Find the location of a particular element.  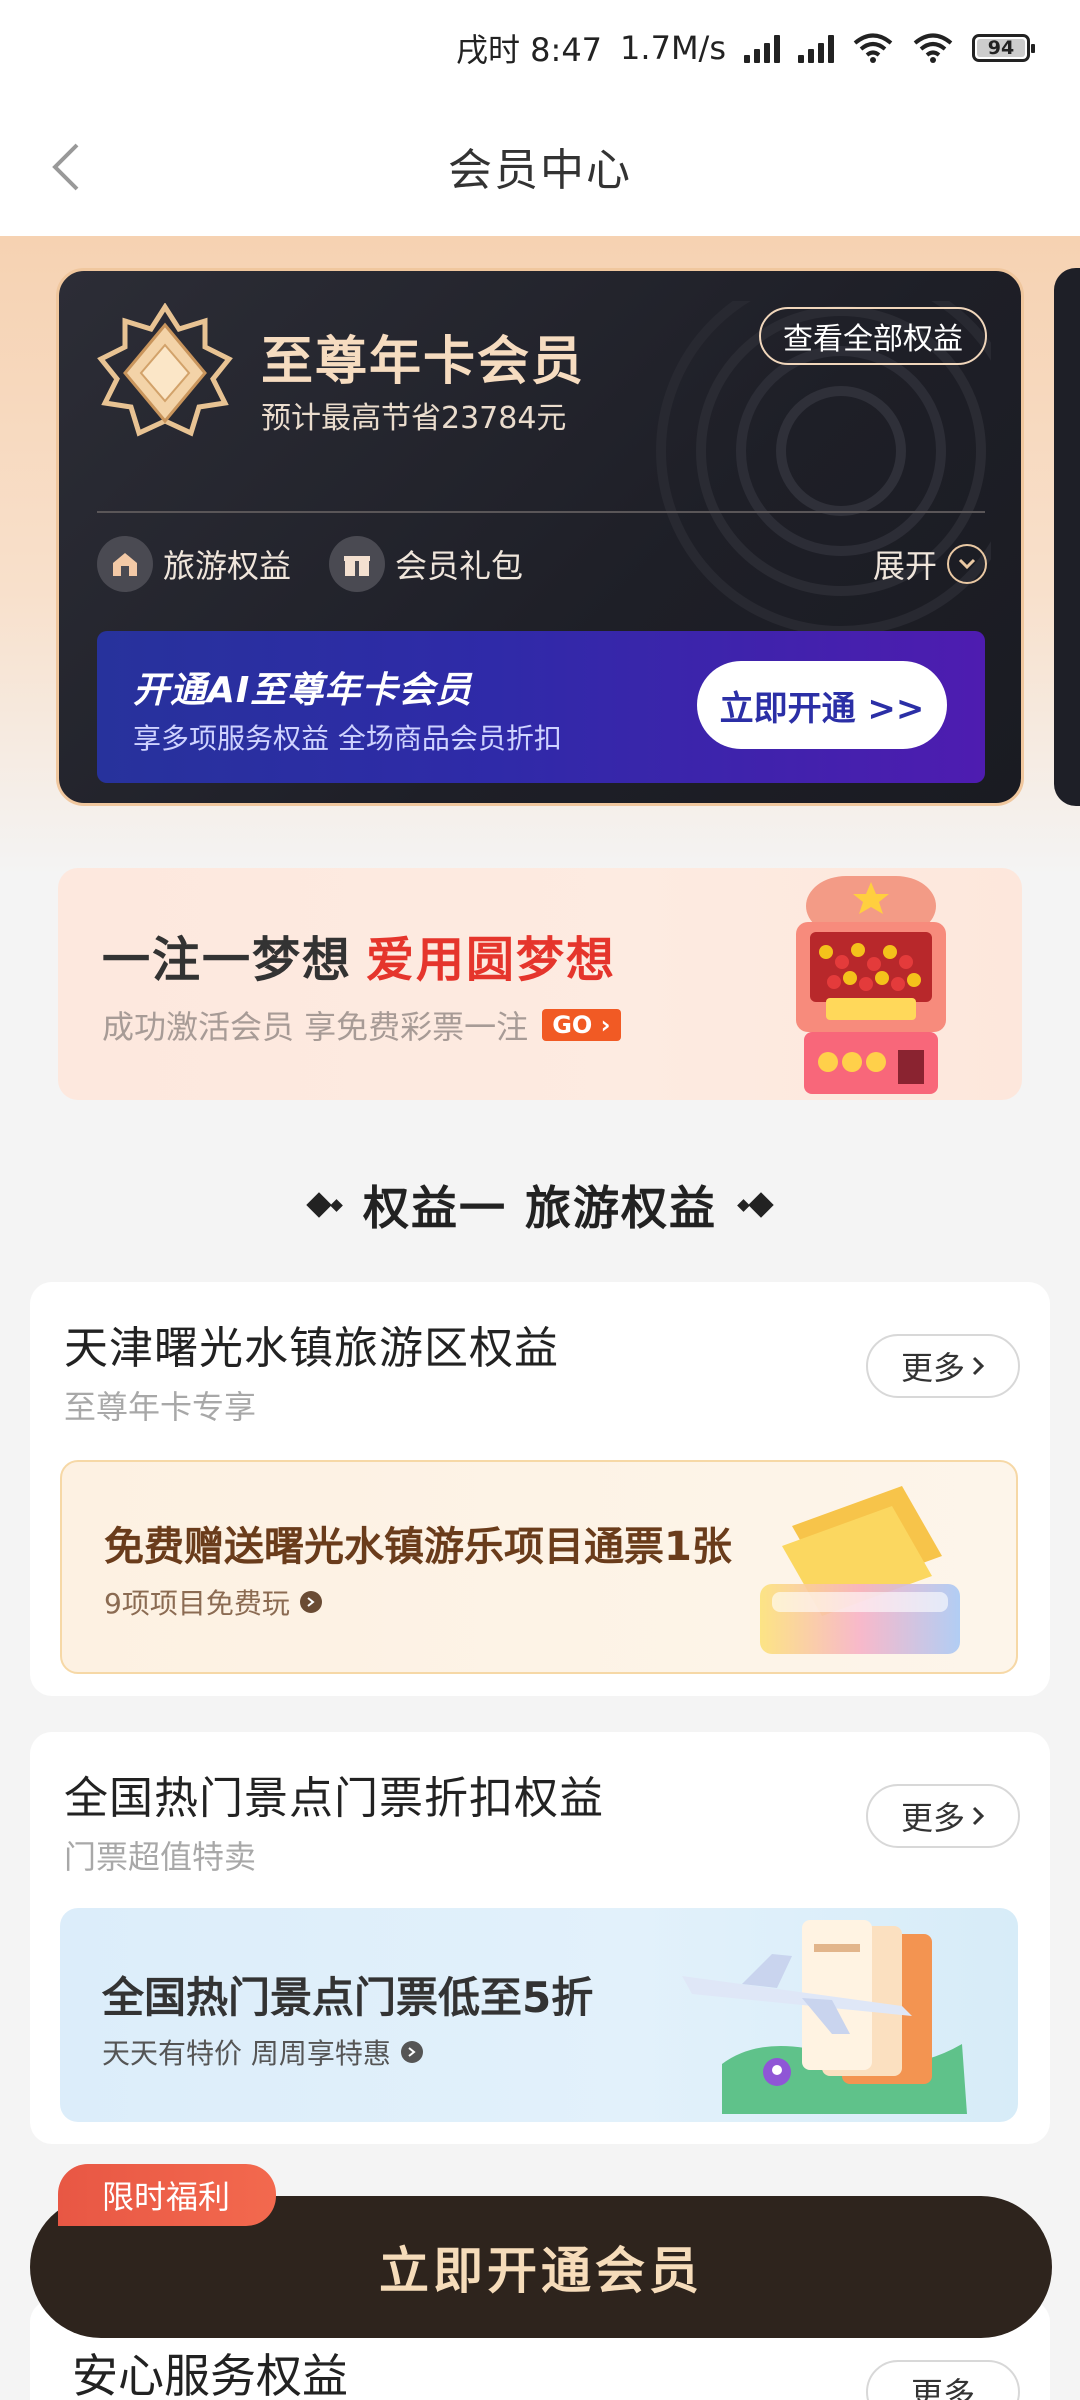

open-now-button: 立即开通 >> is located at coordinates (822, 705).